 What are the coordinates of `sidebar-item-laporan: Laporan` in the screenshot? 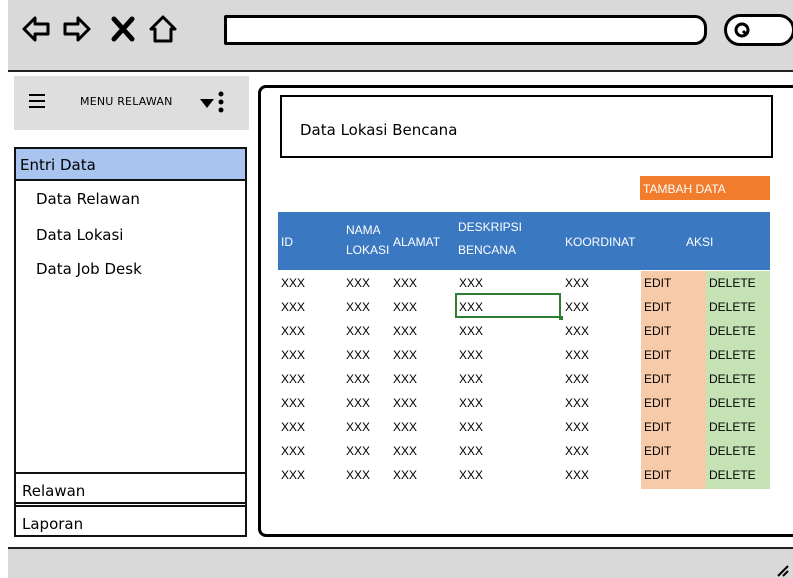 It's located at (130, 521).